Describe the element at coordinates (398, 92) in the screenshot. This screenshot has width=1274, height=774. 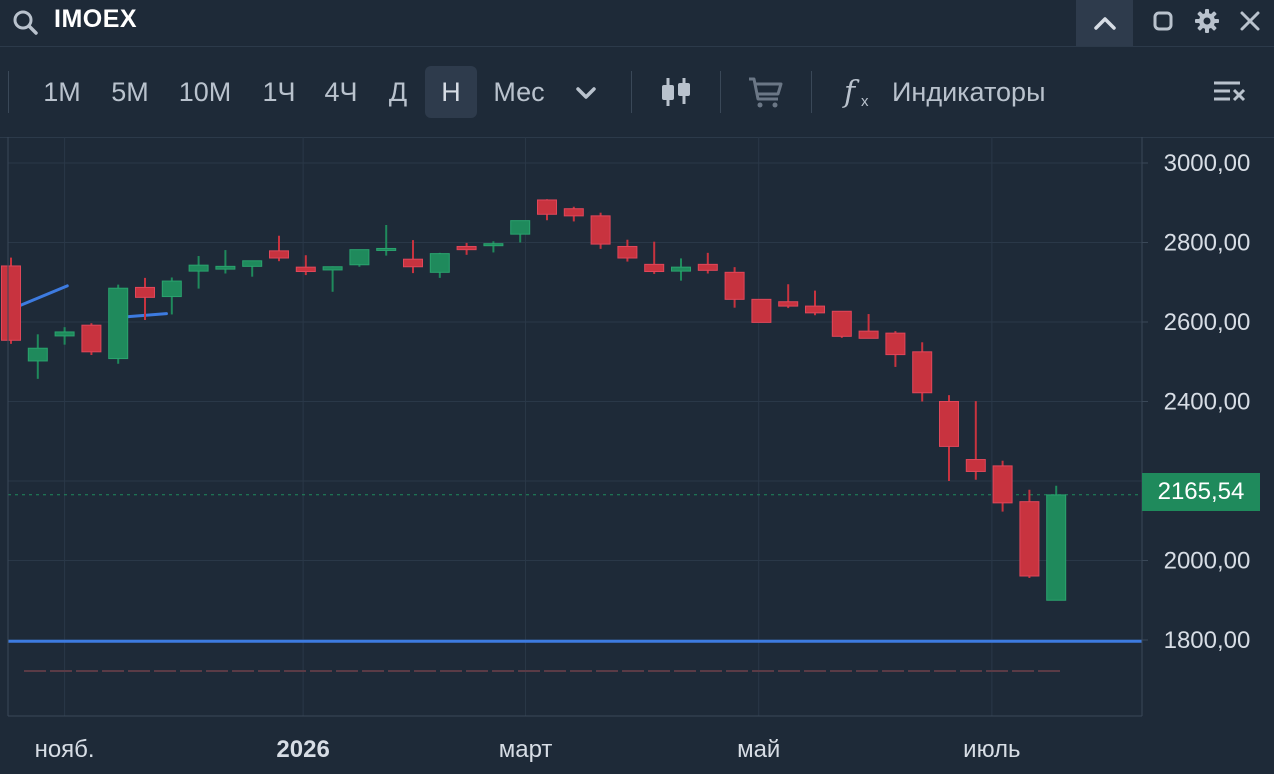
I see `timeframe-day: Д` at that location.